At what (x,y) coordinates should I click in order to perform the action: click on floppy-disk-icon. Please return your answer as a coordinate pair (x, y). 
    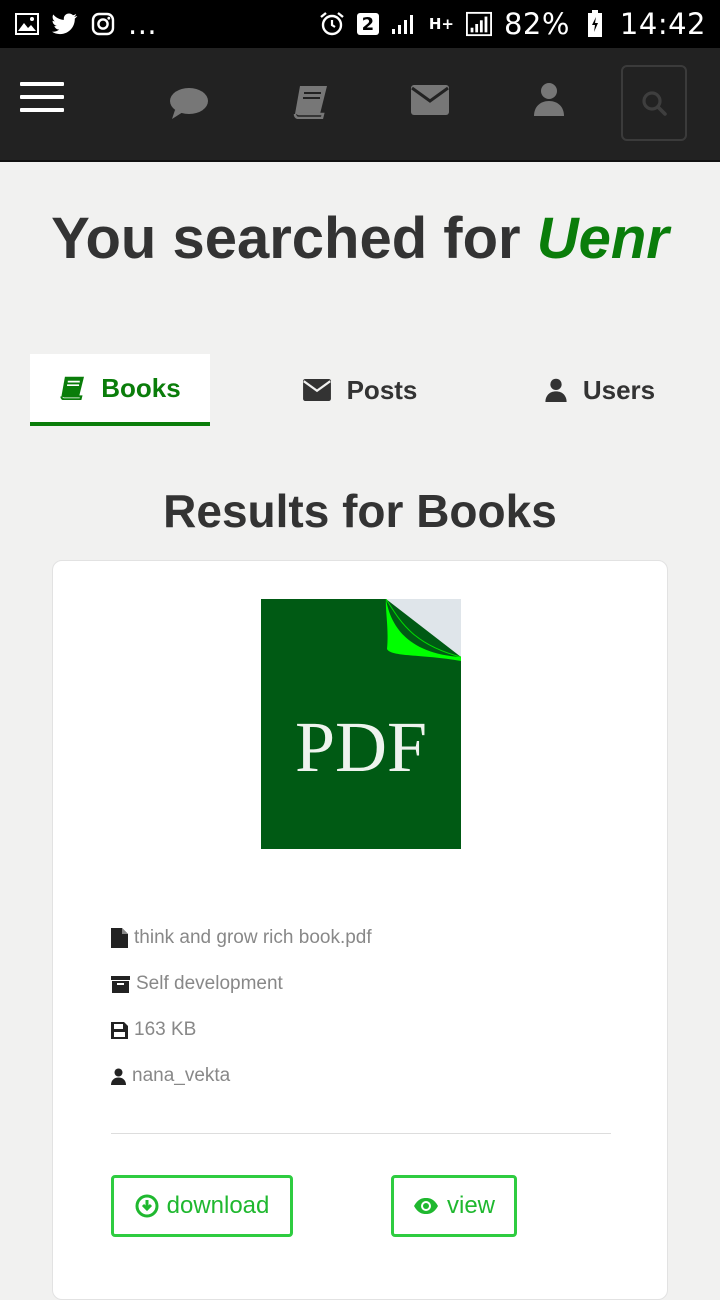
    Looking at the image, I should click on (119, 1030).